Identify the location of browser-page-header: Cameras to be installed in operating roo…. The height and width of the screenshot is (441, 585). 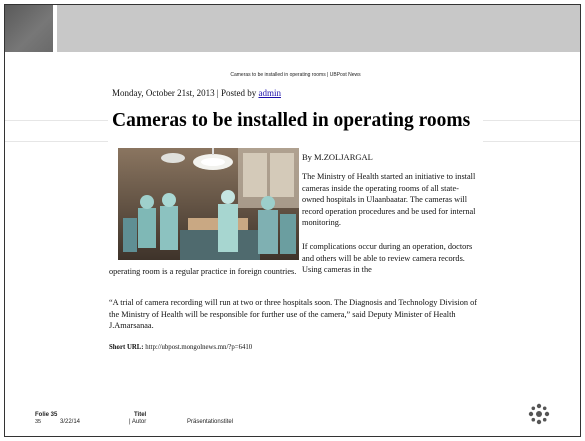
(295, 75).